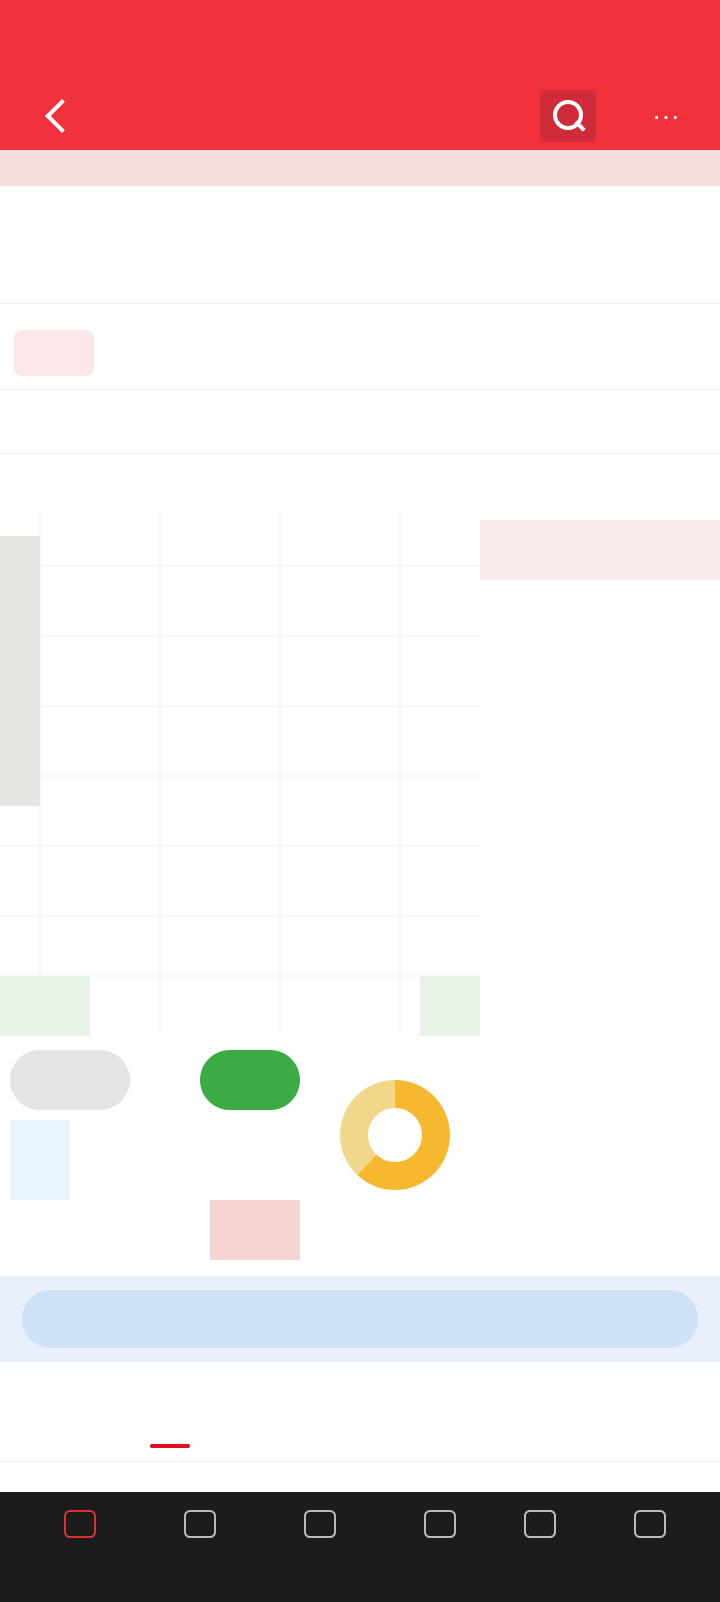 Image resolution: width=720 pixels, height=1602 pixels. Describe the element at coordinates (568, 116) in the screenshot. I see `search-icon` at that location.